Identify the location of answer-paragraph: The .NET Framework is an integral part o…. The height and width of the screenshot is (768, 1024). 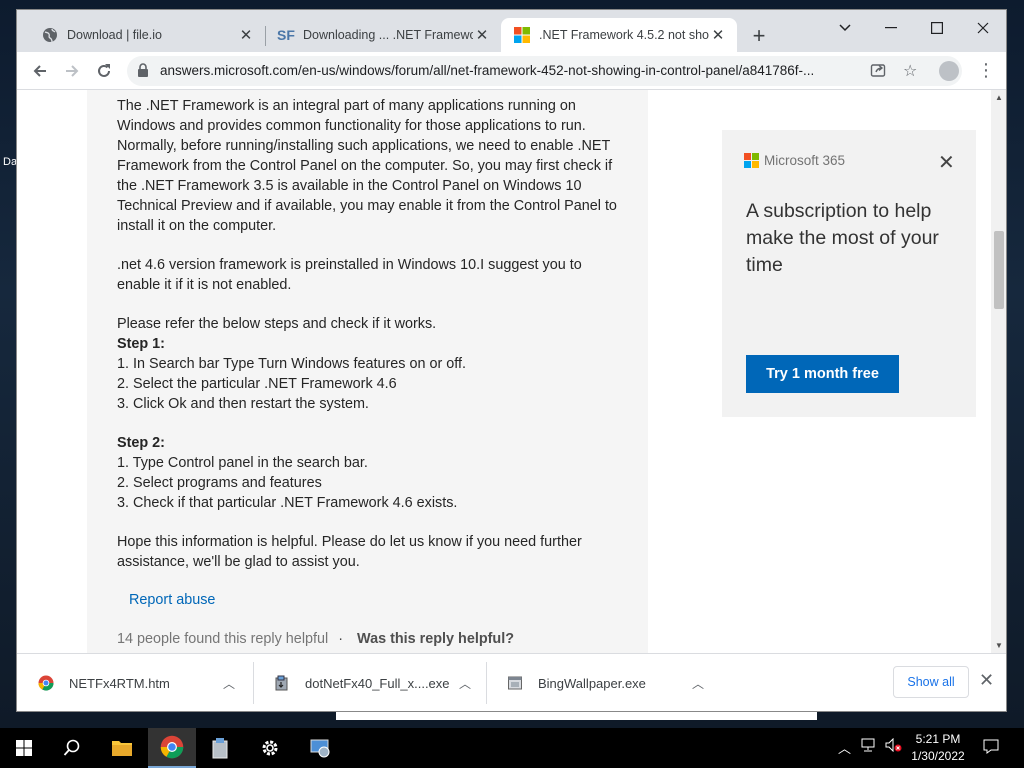
(367, 166).